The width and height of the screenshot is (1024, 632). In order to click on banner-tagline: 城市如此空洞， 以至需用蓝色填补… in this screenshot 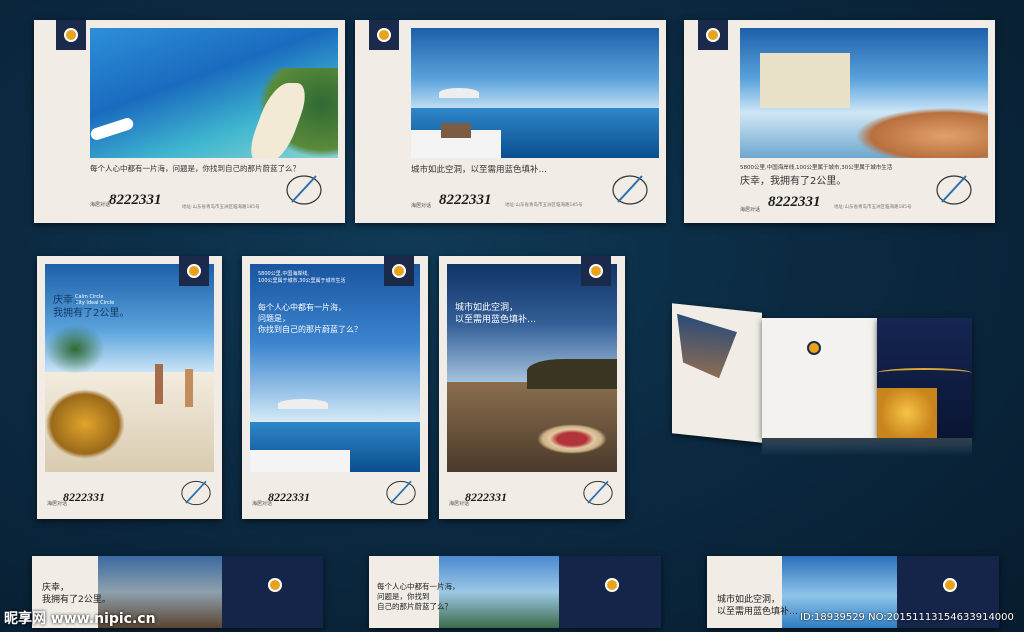, I will do `click(758, 606)`.